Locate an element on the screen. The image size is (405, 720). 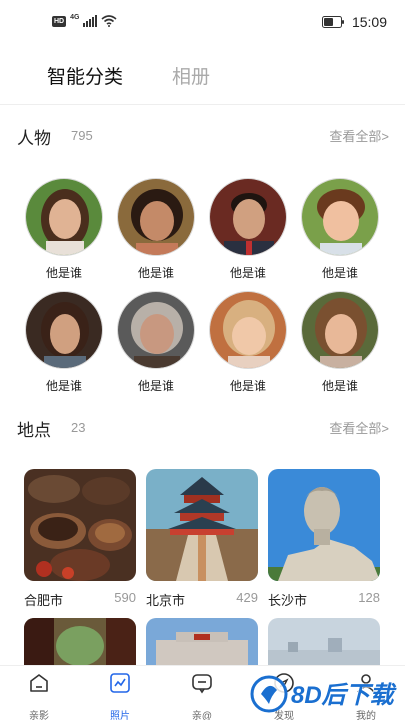
place-name: 北京市 is located at coordinates (166, 600).